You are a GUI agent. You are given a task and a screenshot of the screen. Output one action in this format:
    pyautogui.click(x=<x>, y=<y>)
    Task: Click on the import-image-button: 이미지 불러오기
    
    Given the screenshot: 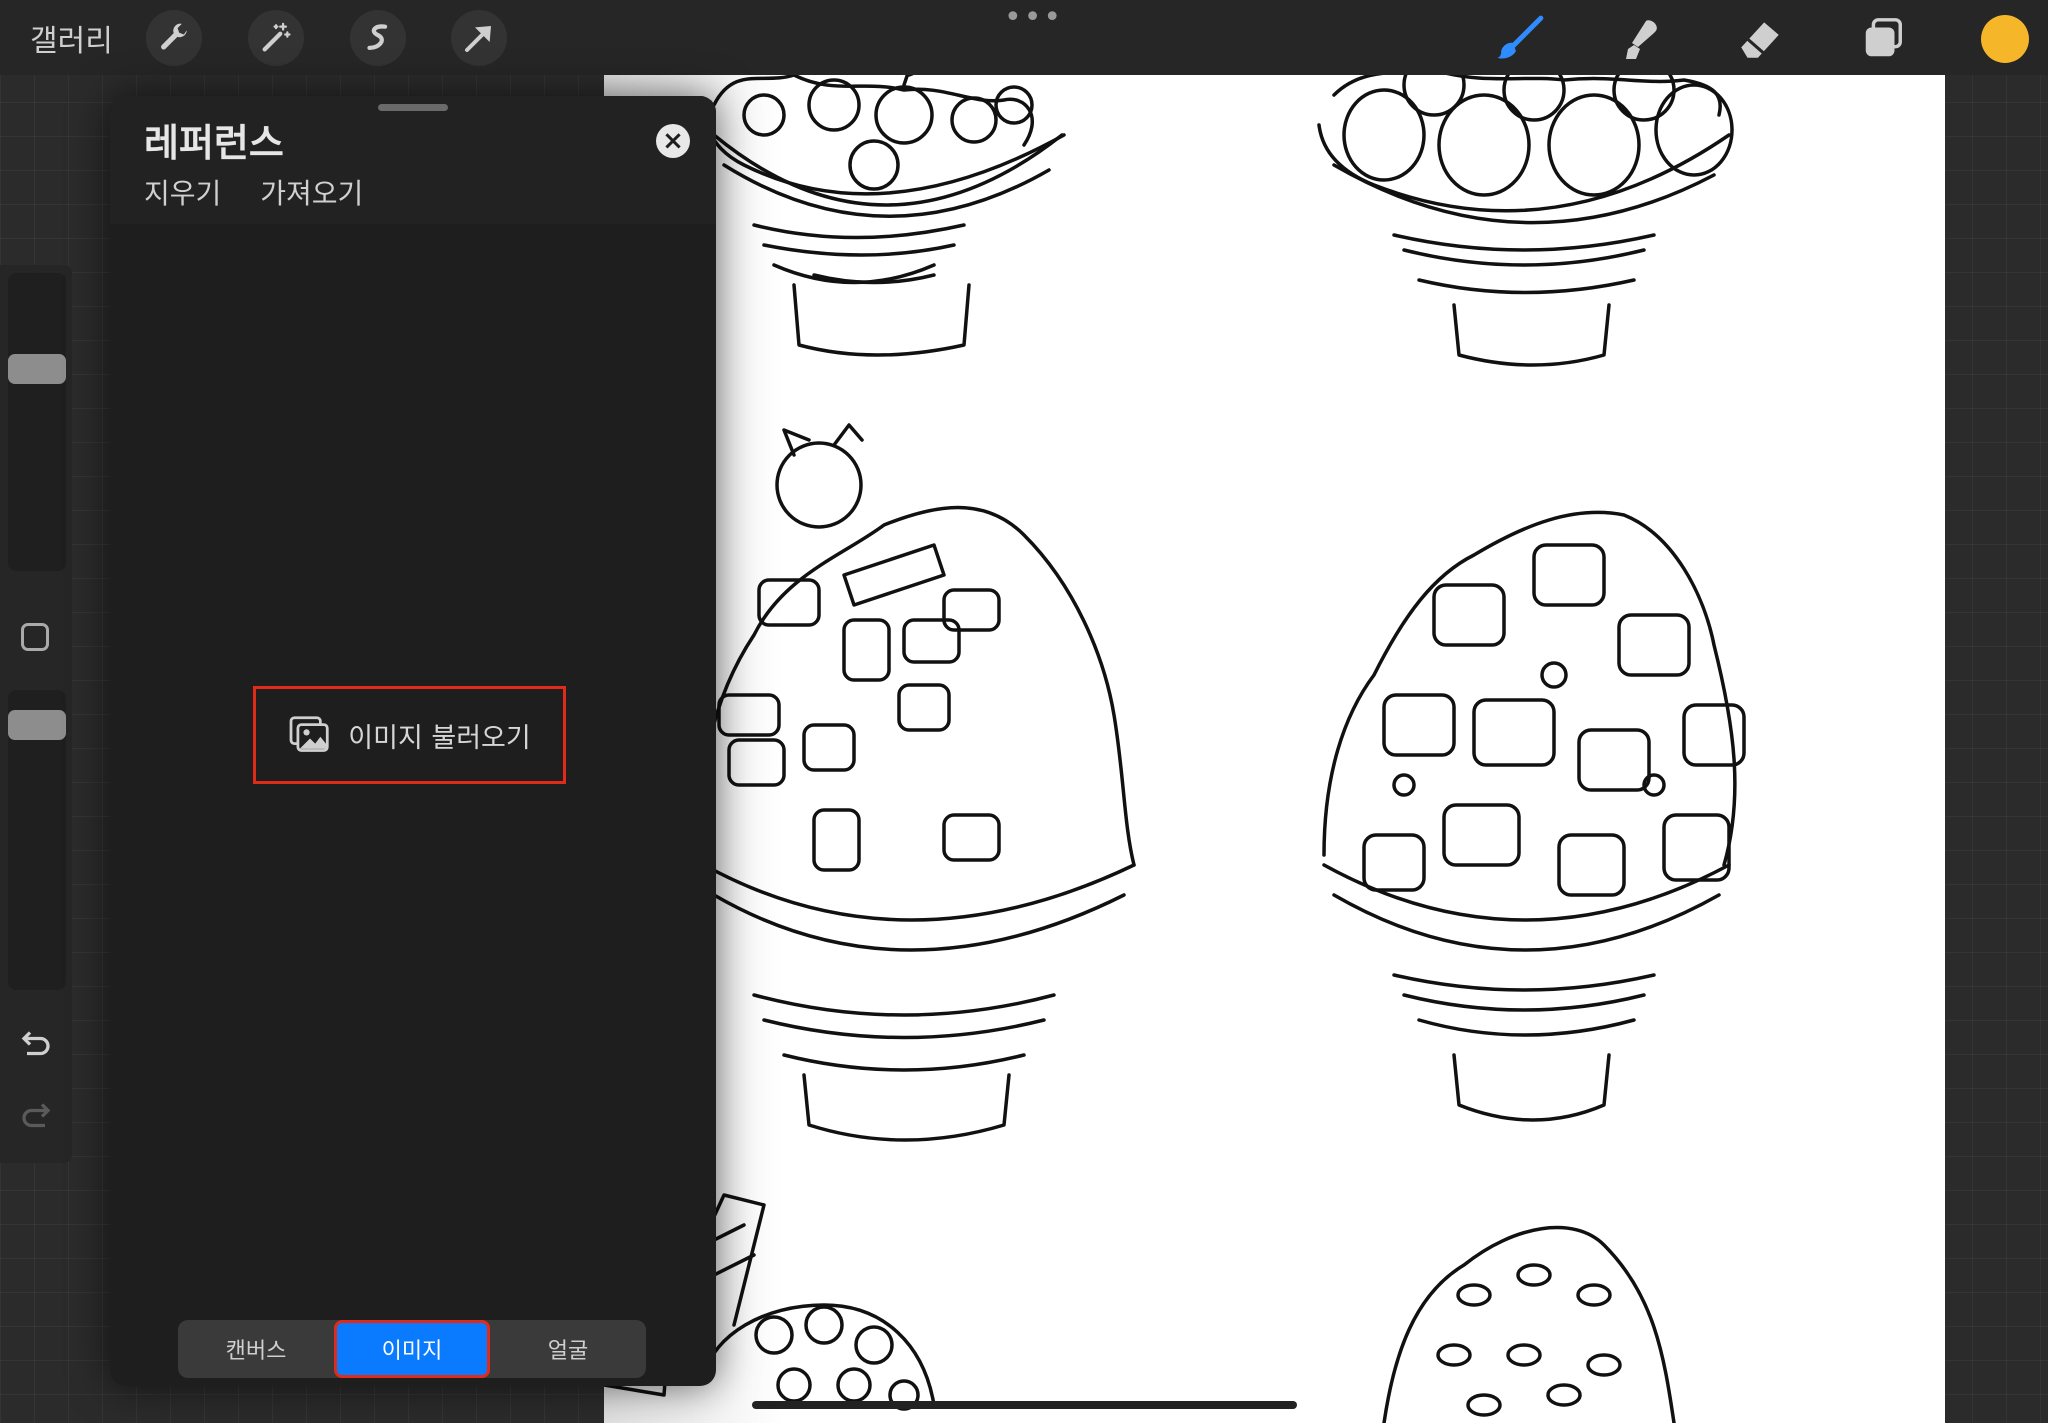 What is the action you would take?
    pyautogui.click(x=409, y=735)
    